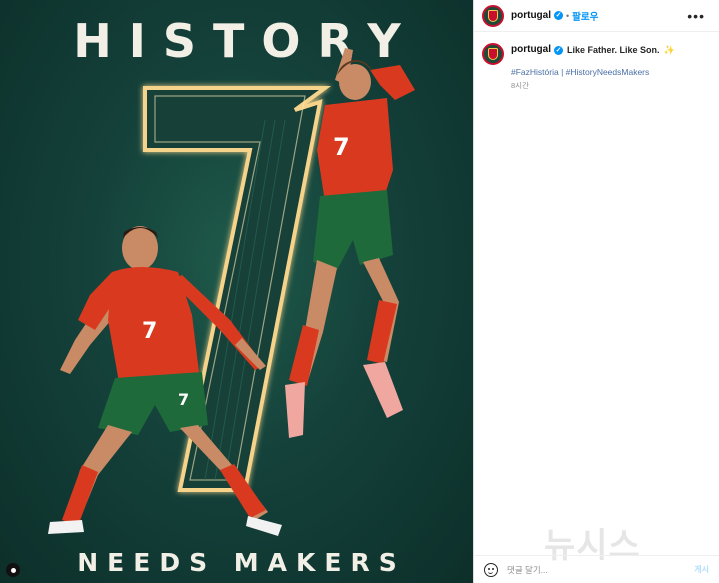 The image size is (719, 583). I want to click on more-options-icon: •••, so click(696, 16).